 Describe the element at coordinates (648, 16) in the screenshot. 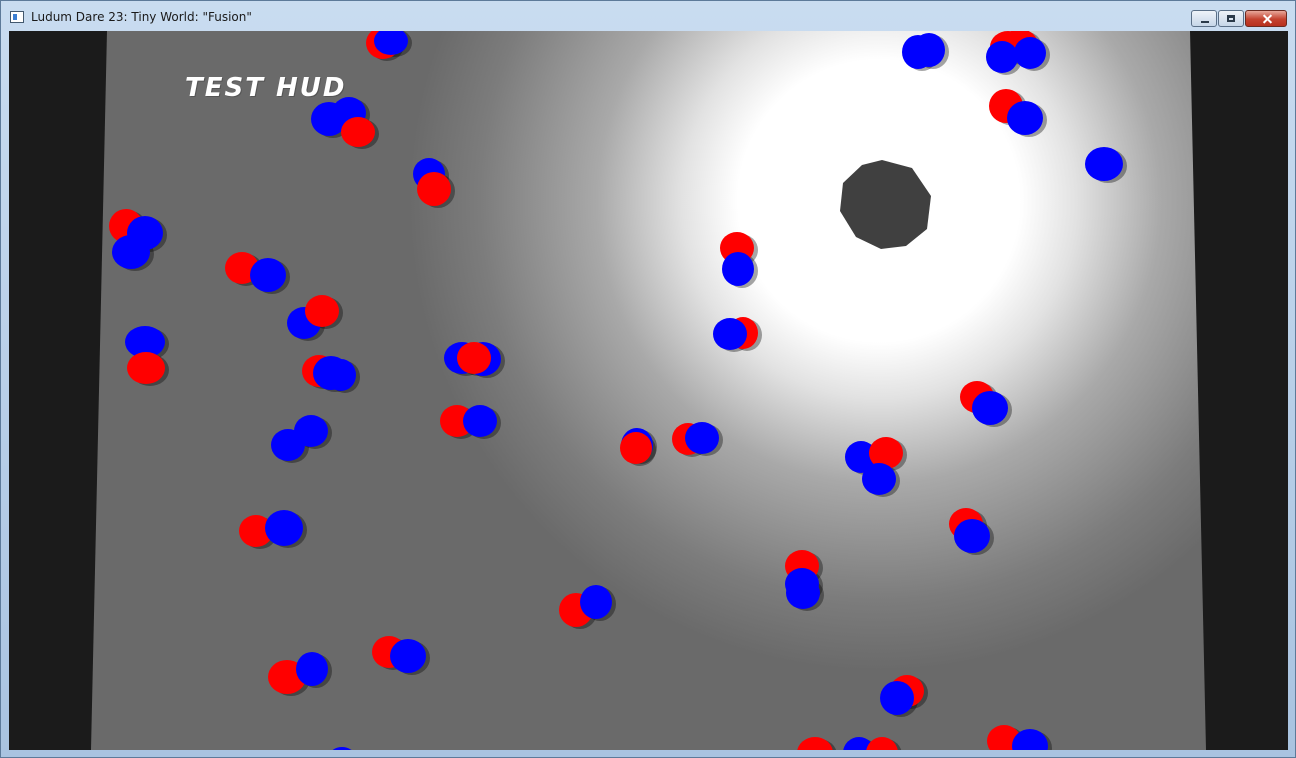

I see `title-bar: Ludum Dare 23: Tiny World: "Fusion"` at that location.